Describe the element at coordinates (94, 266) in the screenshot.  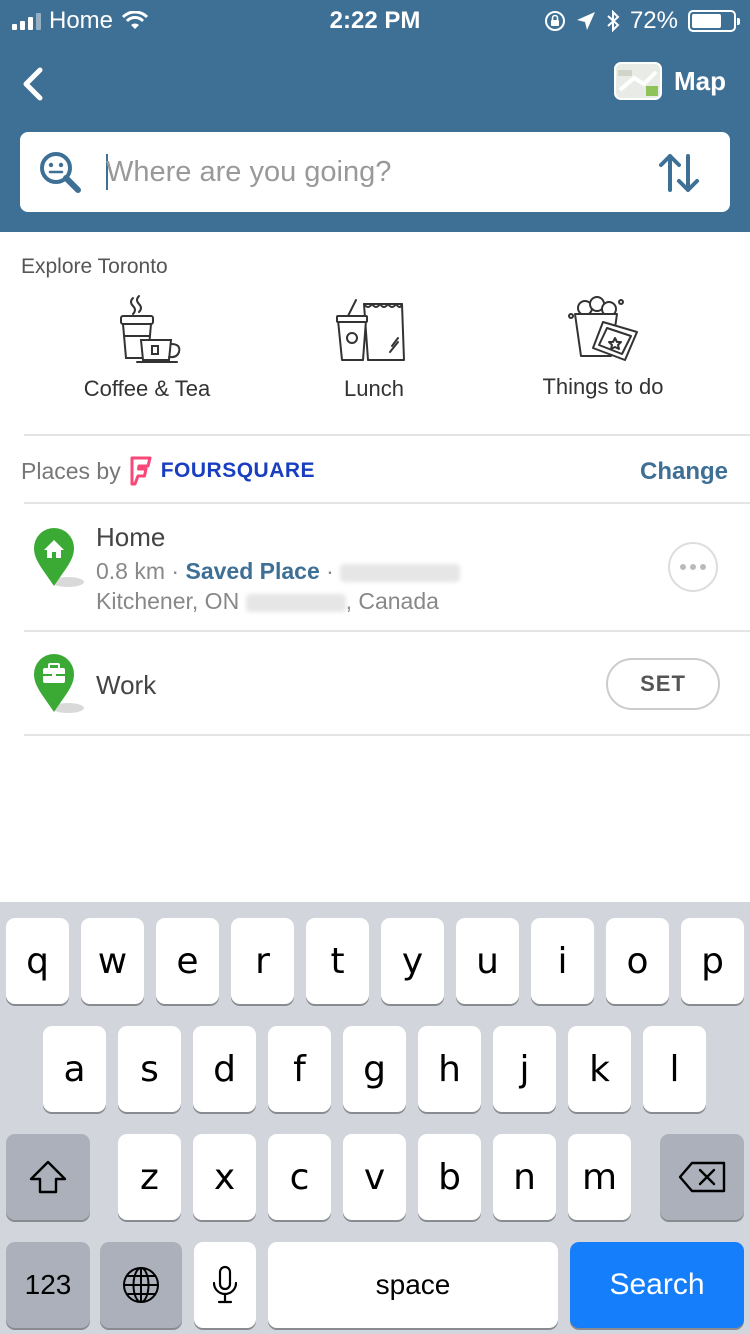
I see `explore-title: Explore Toronto` at that location.